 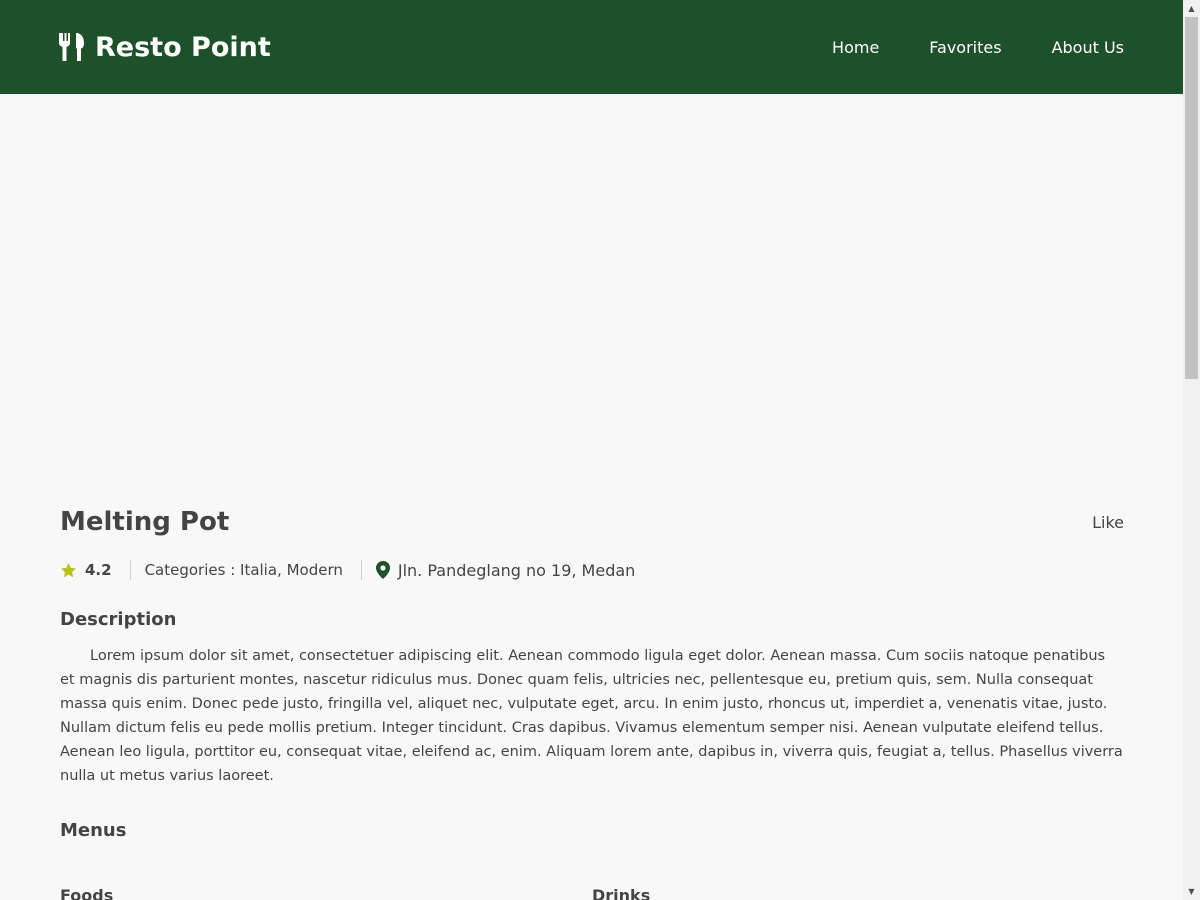 I want to click on like-button: Like, so click(x=1108, y=522).